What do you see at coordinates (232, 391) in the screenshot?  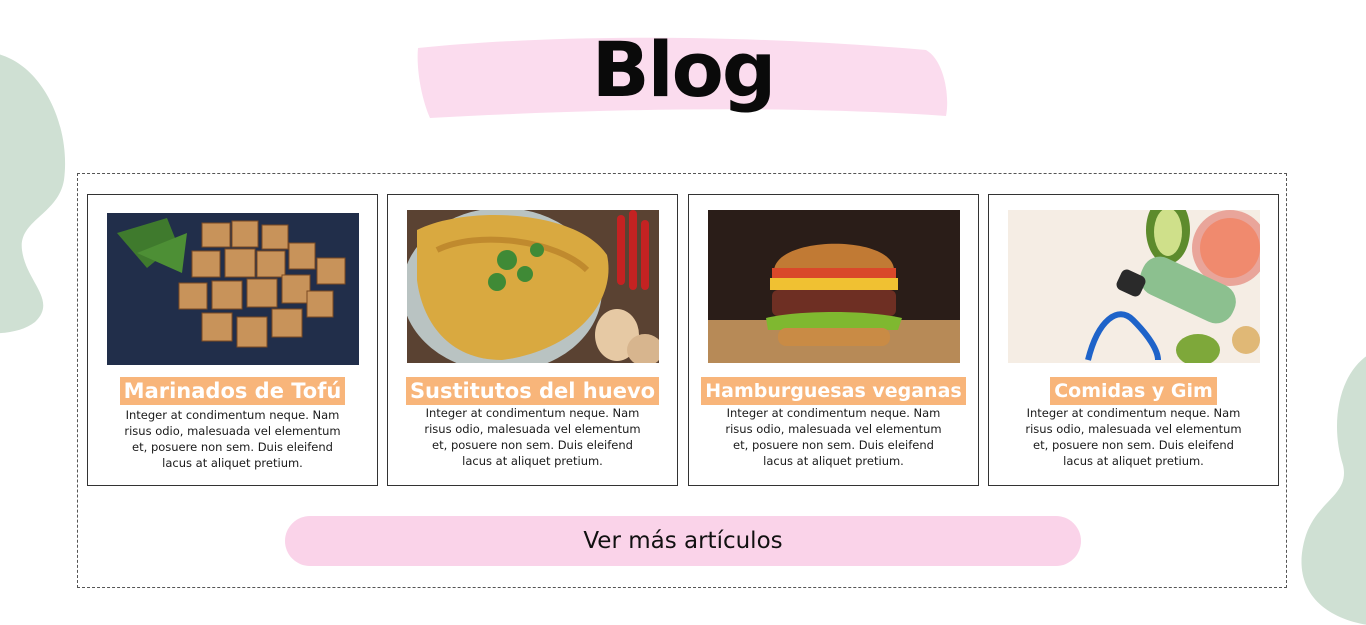 I see `card-title: Marinados de Tofú` at bounding box center [232, 391].